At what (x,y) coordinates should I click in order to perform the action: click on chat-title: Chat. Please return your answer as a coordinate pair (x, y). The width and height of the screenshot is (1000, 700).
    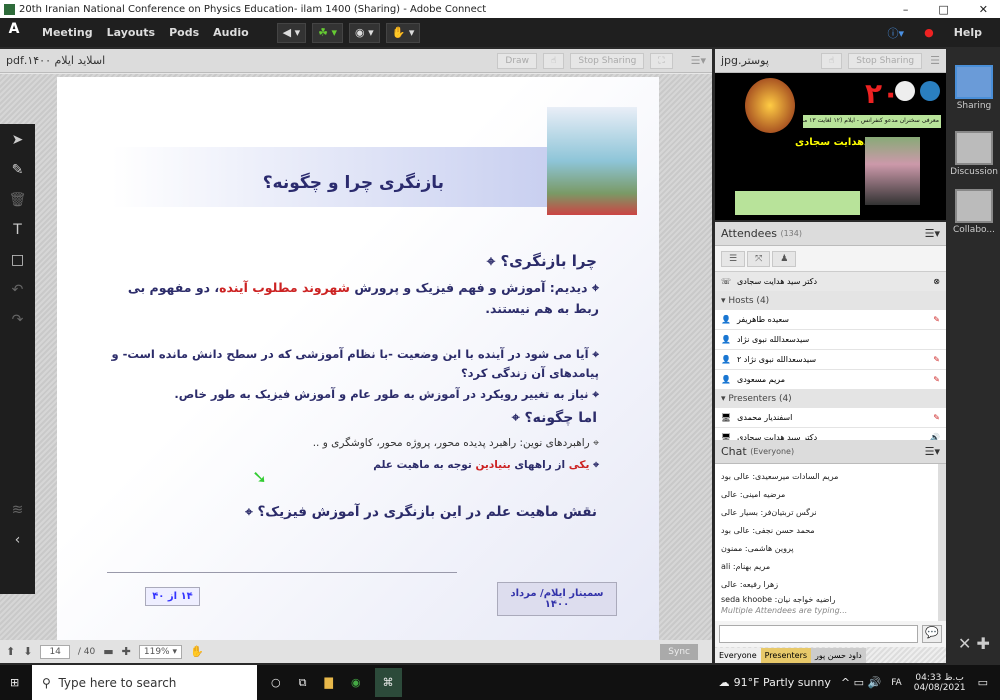
    Looking at the image, I should click on (734, 451).